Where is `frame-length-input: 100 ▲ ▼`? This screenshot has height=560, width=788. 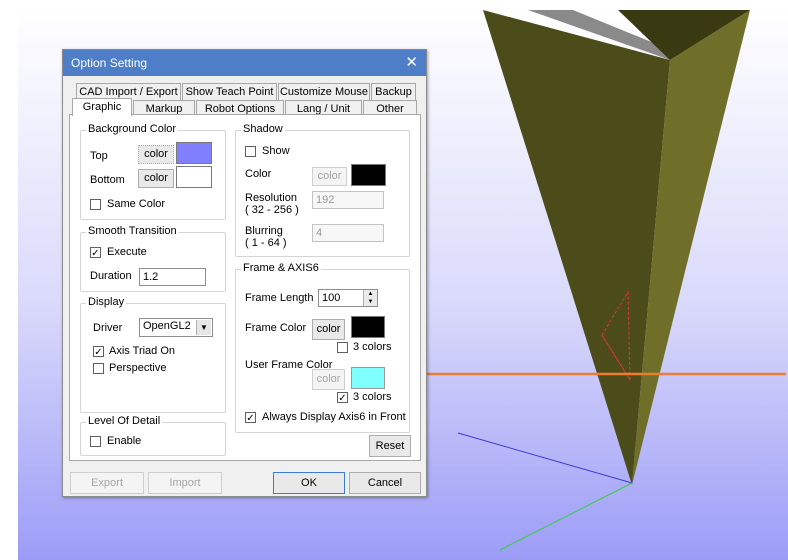 frame-length-input: 100 ▲ ▼ is located at coordinates (348, 298).